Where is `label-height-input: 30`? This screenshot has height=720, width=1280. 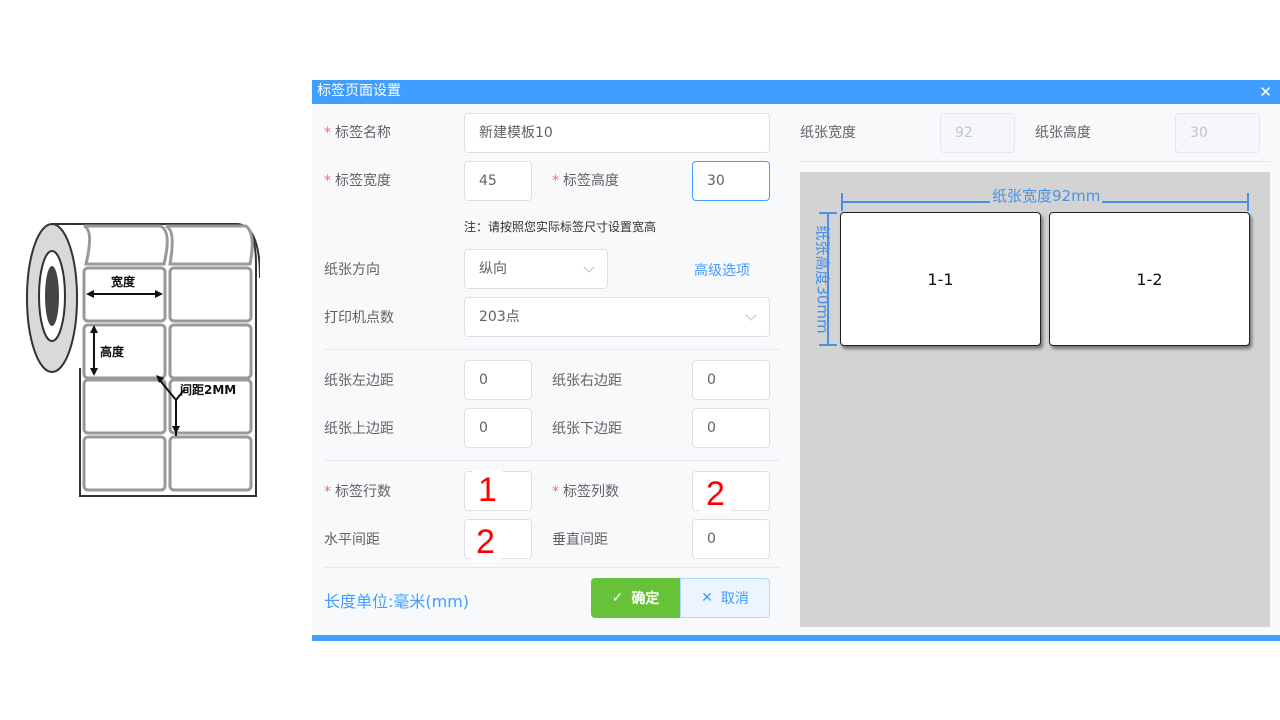 label-height-input: 30 is located at coordinates (731, 181).